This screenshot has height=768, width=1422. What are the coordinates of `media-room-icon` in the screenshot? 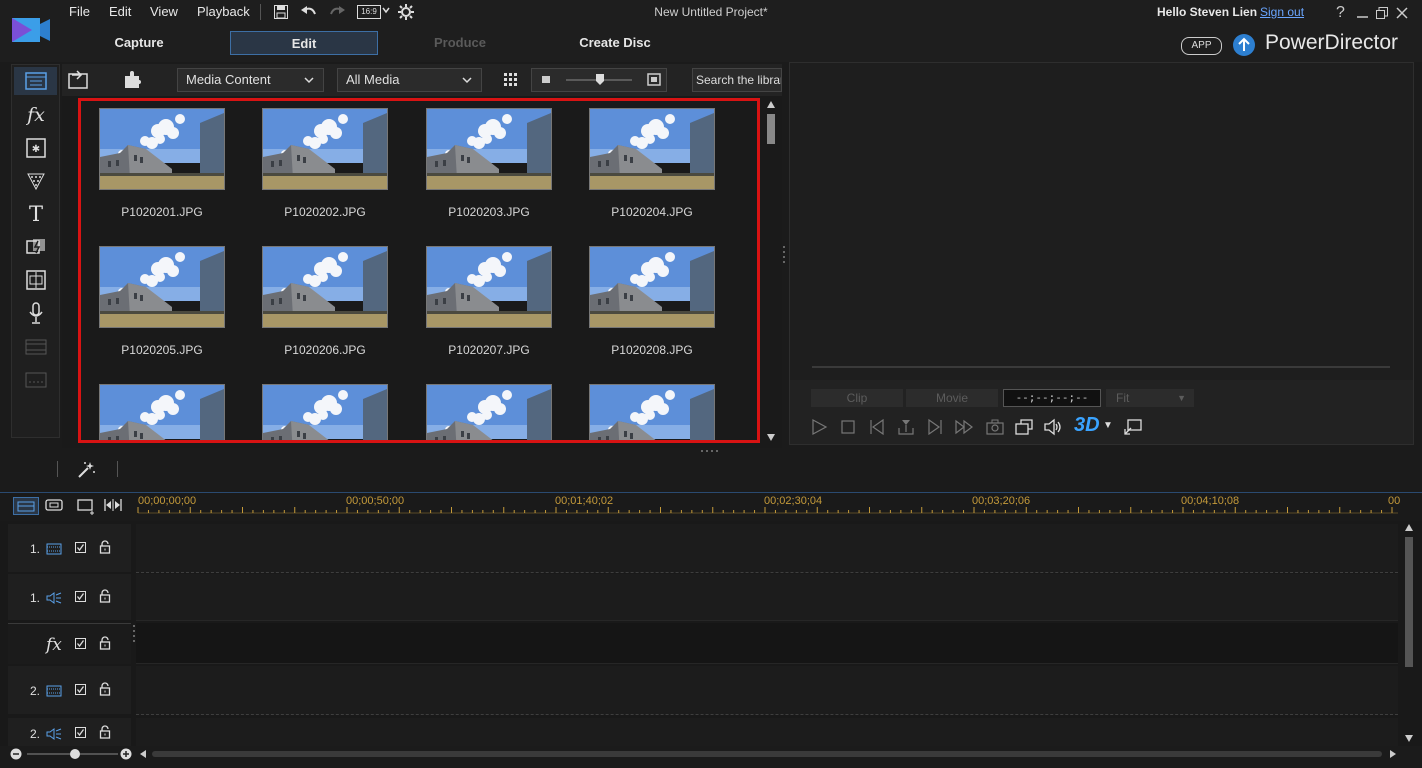 It's located at (36, 81).